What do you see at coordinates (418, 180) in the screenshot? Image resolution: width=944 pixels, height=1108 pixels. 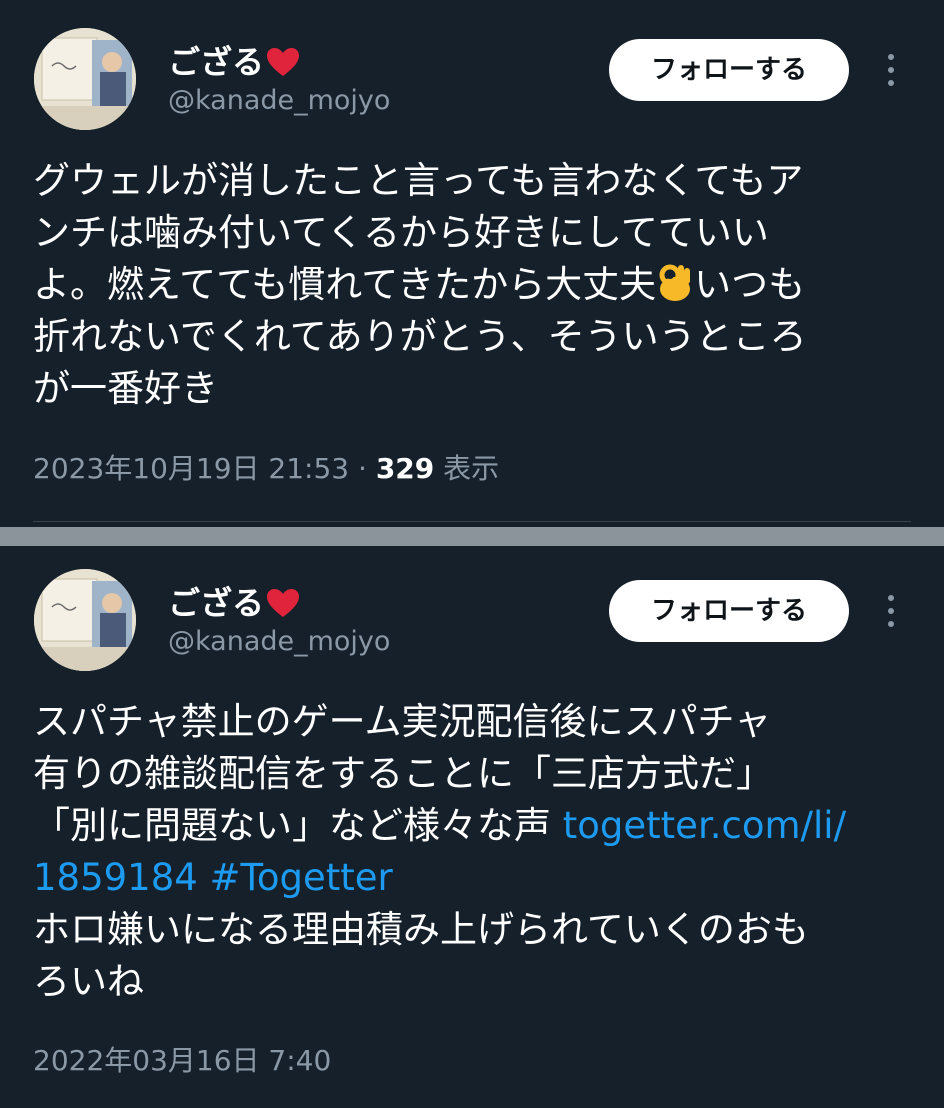 I see `tweet-text-line: グウェルが消したこと言っても言わなくてもア` at bounding box center [418, 180].